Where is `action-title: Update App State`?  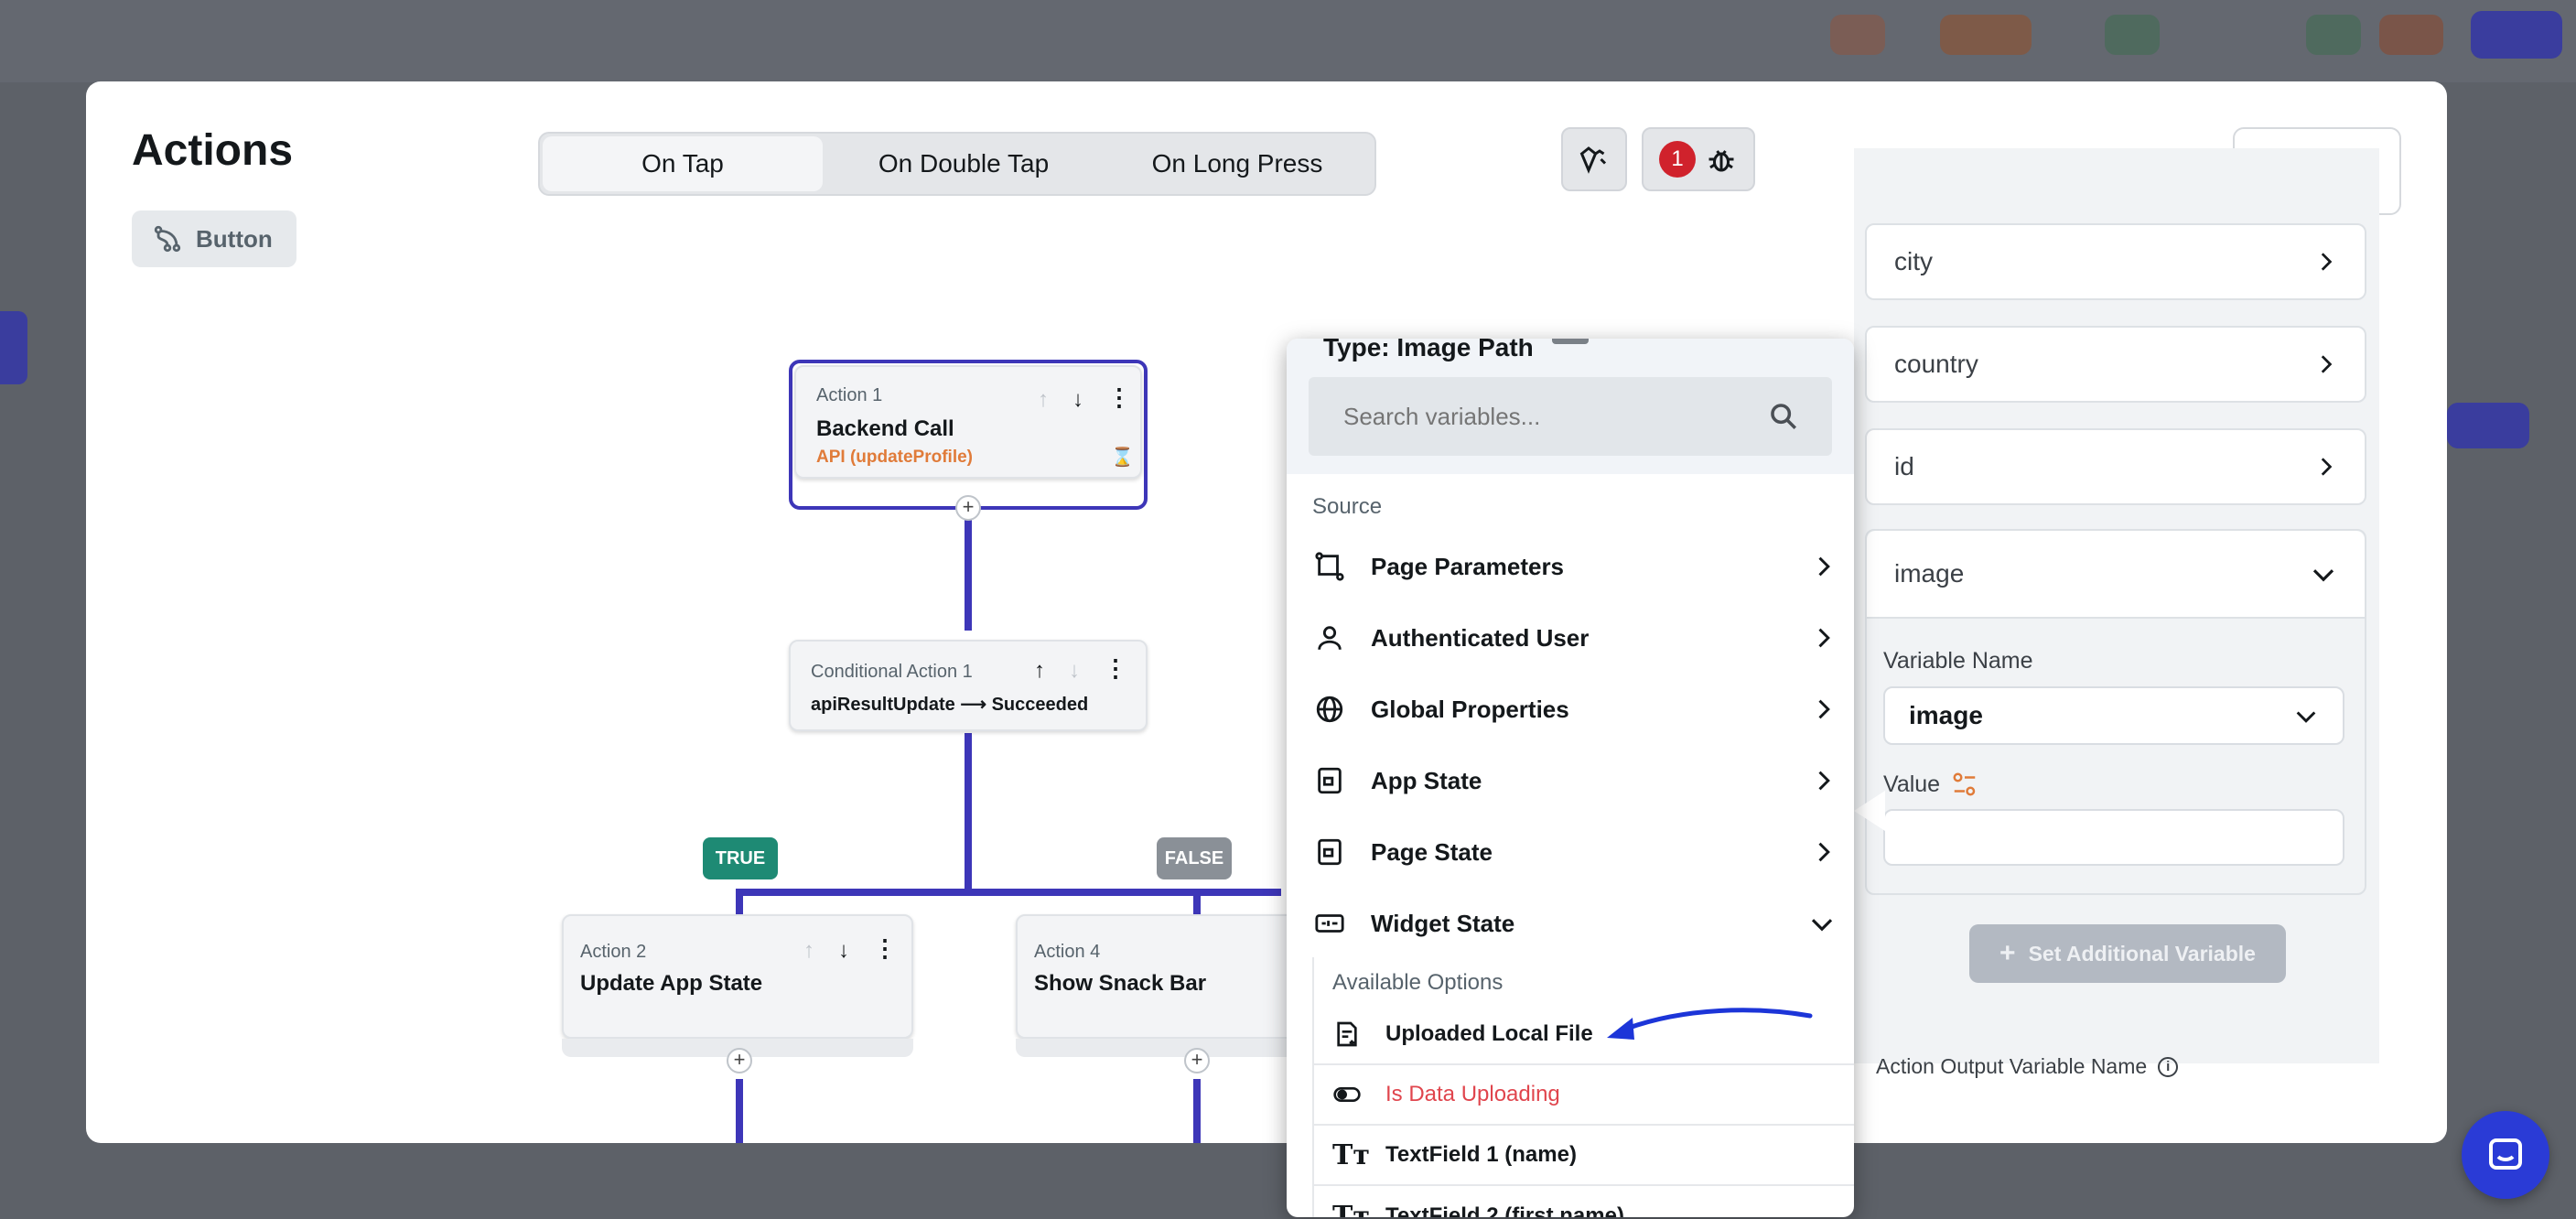 action-title: Update App State is located at coordinates (671, 984).